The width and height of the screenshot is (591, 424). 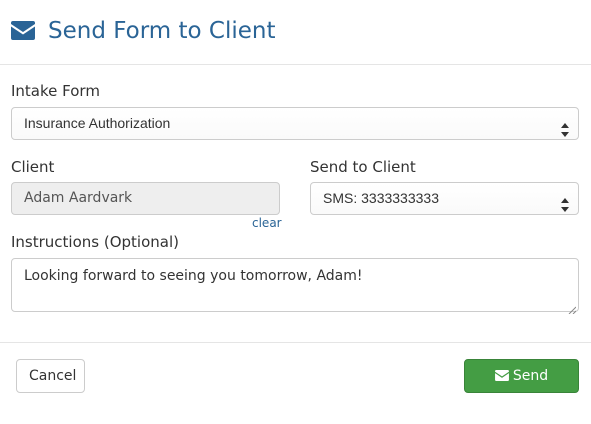 I want to click on clear-client-link: clear, so click(x=267, y=223).